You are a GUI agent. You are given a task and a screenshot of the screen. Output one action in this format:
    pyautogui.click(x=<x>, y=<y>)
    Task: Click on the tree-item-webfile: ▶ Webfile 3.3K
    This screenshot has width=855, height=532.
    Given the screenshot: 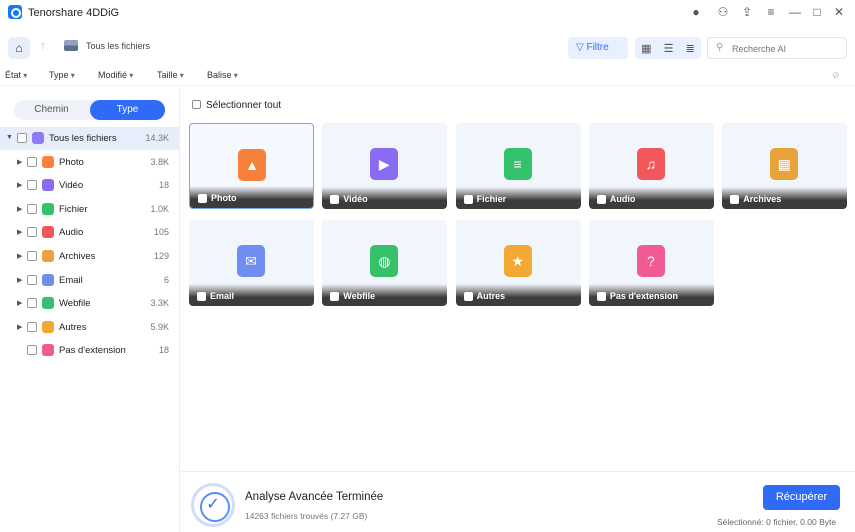 What is the action you would take?
    pyautogui.click(x=90, y=303)
    